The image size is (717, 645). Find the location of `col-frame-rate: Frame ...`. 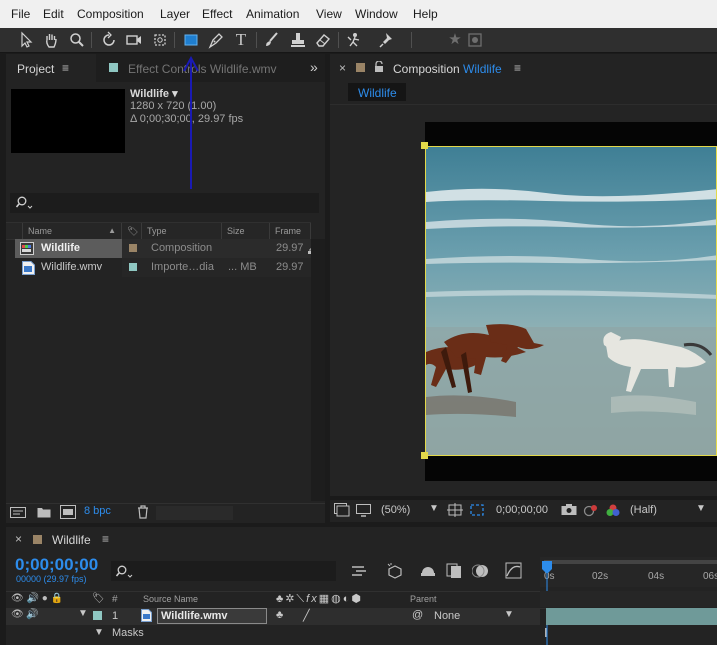

col-frame-rate: Frame ... is located at coordinates (290, 237).